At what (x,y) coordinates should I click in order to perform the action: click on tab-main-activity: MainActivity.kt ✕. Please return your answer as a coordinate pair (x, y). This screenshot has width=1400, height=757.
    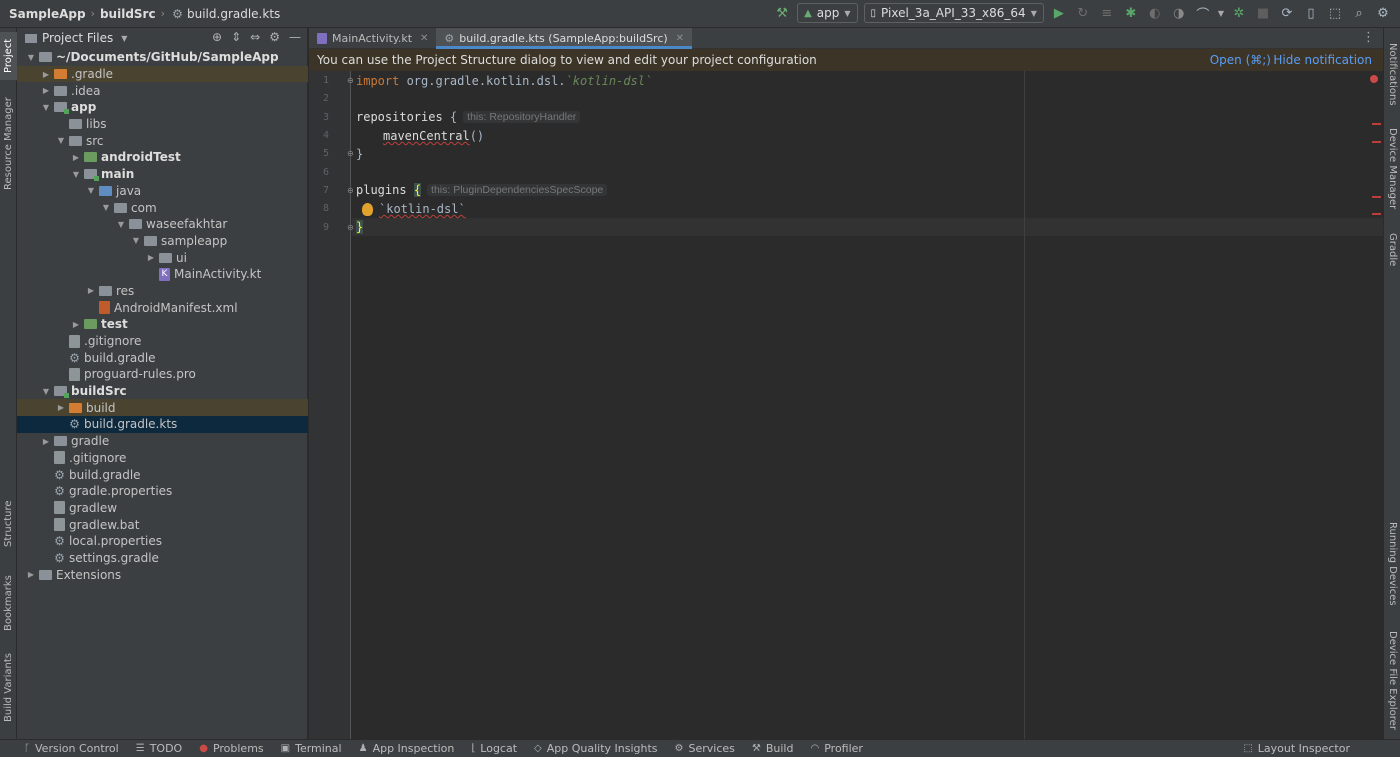
    Looking at the image, I should click on (372, 38).